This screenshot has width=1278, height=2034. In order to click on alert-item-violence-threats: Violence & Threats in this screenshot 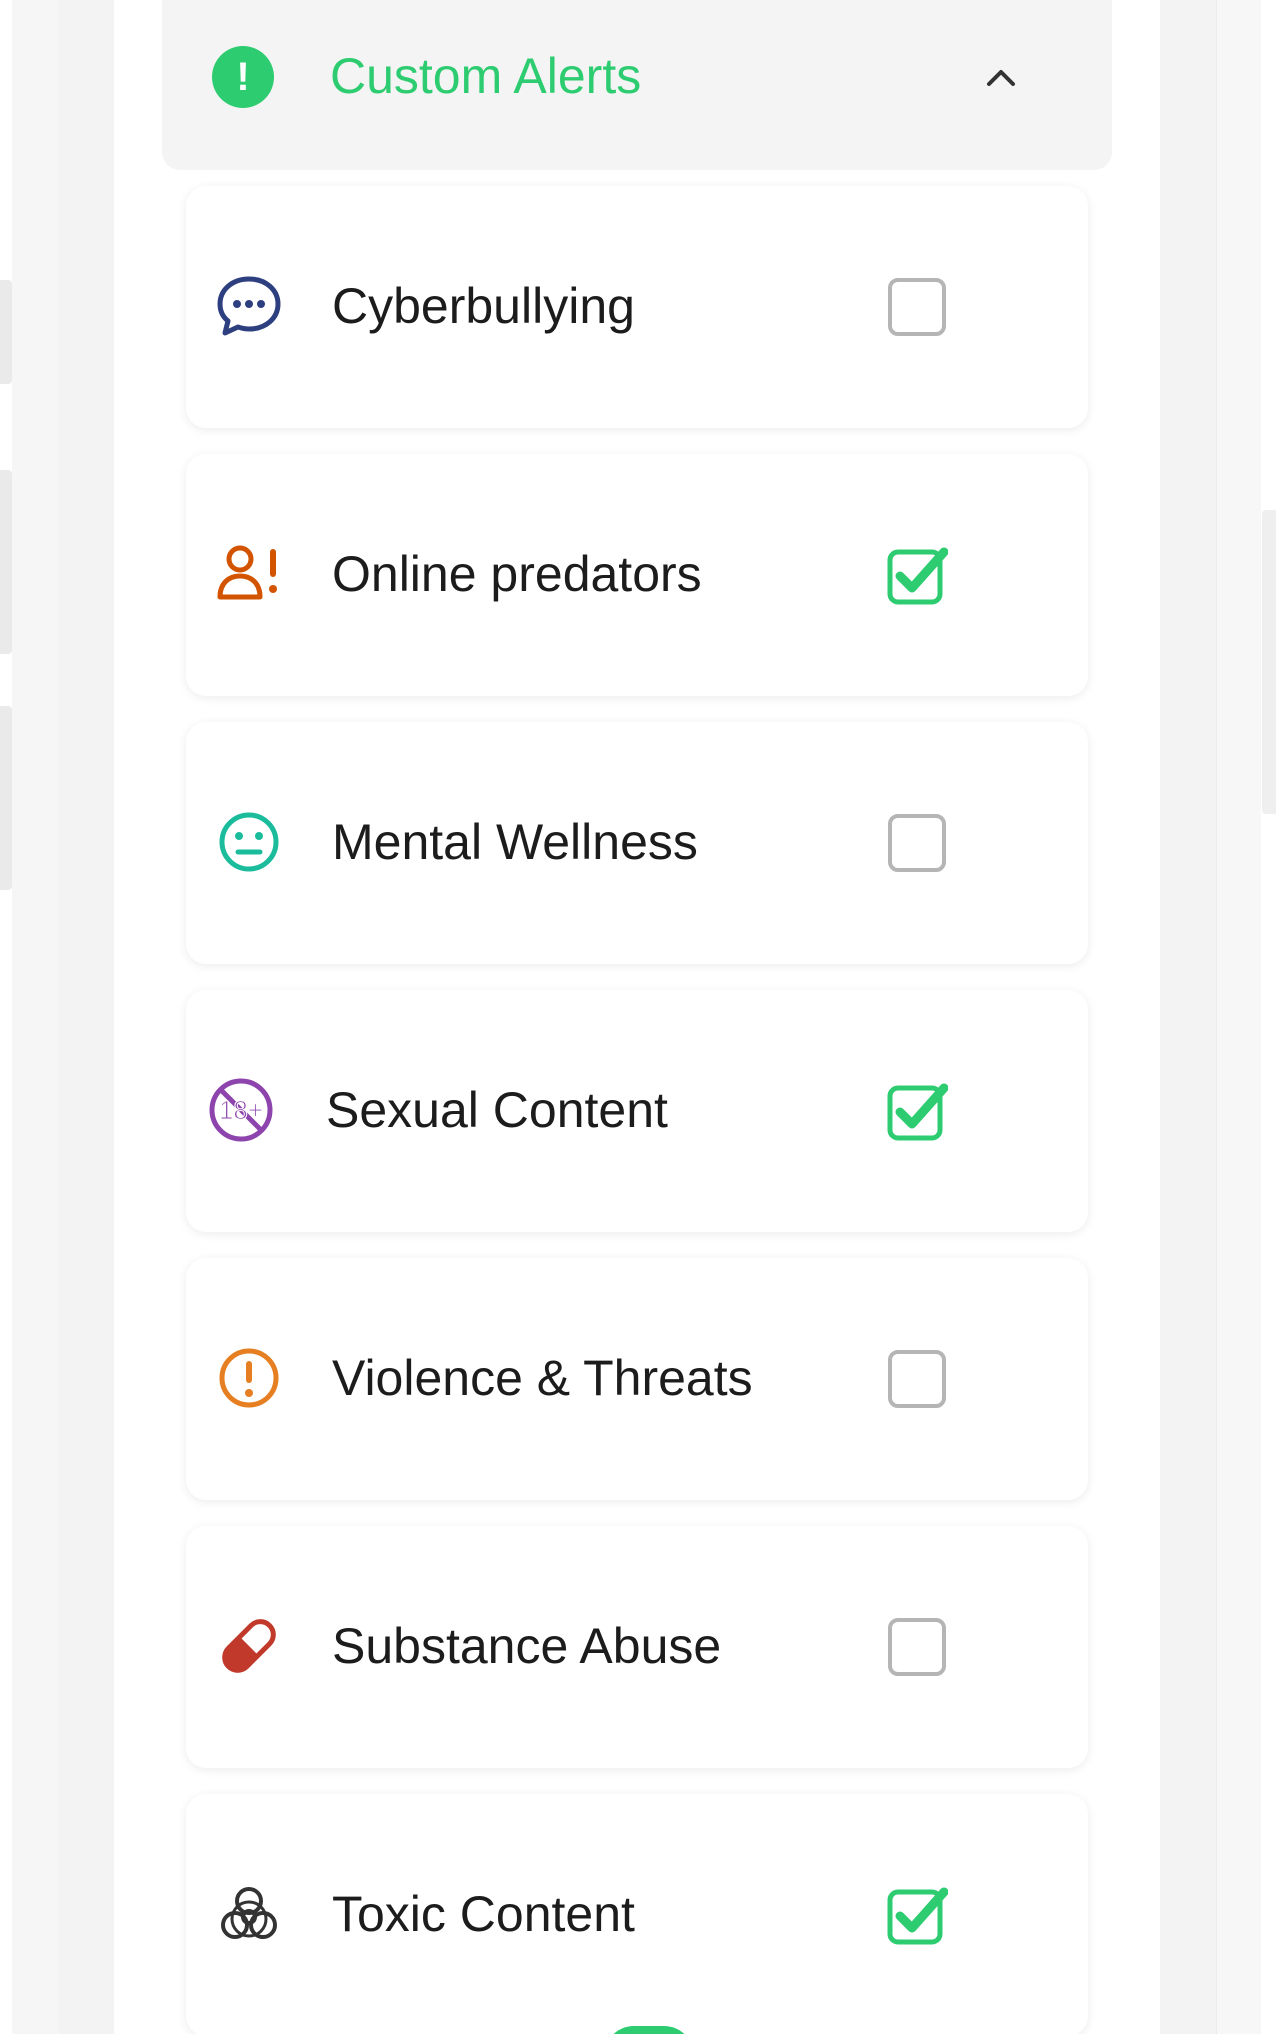, I will do `click(637, 1379)`.